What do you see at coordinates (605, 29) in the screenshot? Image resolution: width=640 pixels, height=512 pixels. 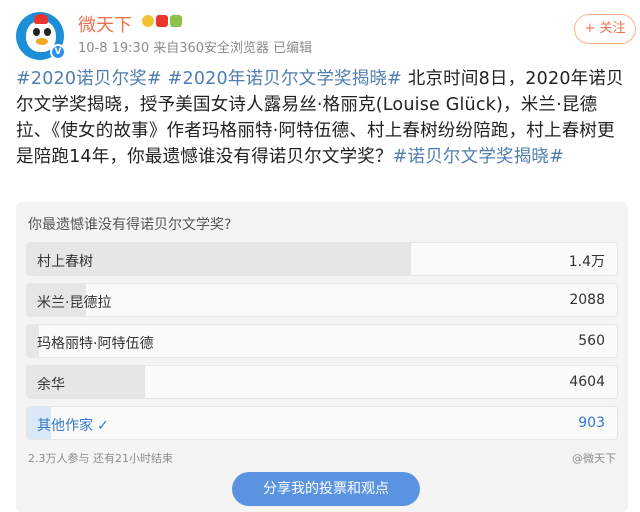 I see `follow-button: + 关注` at bounding box center [605, 29].